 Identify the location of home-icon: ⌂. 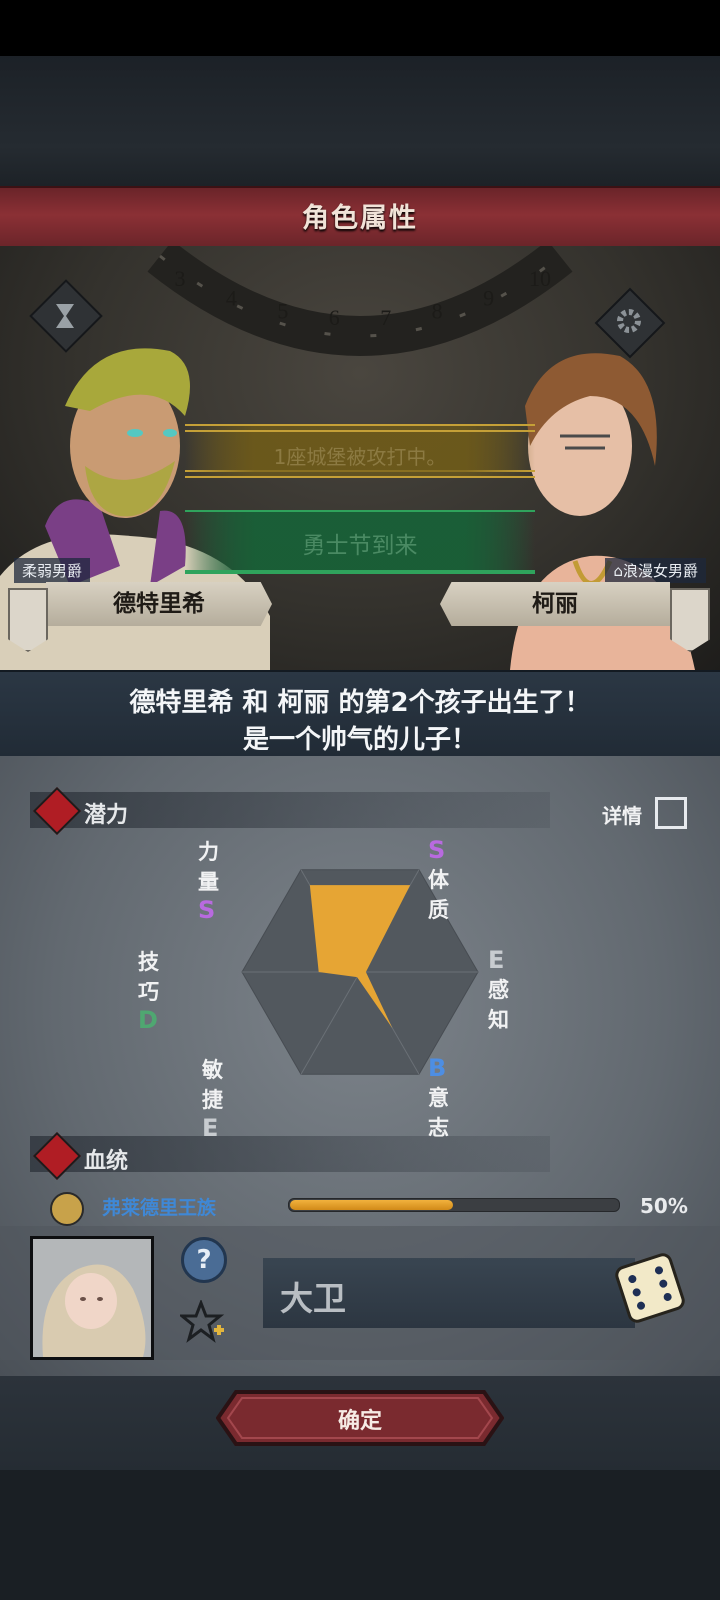
(618, 571).